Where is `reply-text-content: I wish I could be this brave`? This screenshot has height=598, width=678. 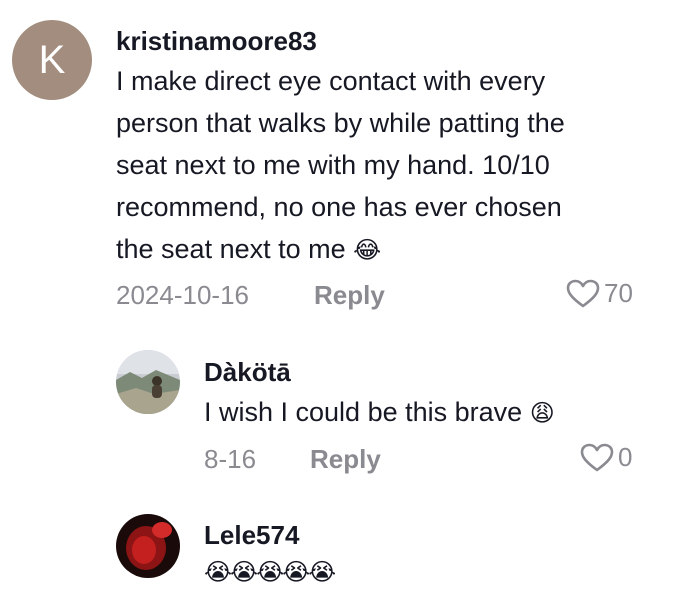
reply-text-content: I wish I could be this brave is located at coordinates (363, 412).